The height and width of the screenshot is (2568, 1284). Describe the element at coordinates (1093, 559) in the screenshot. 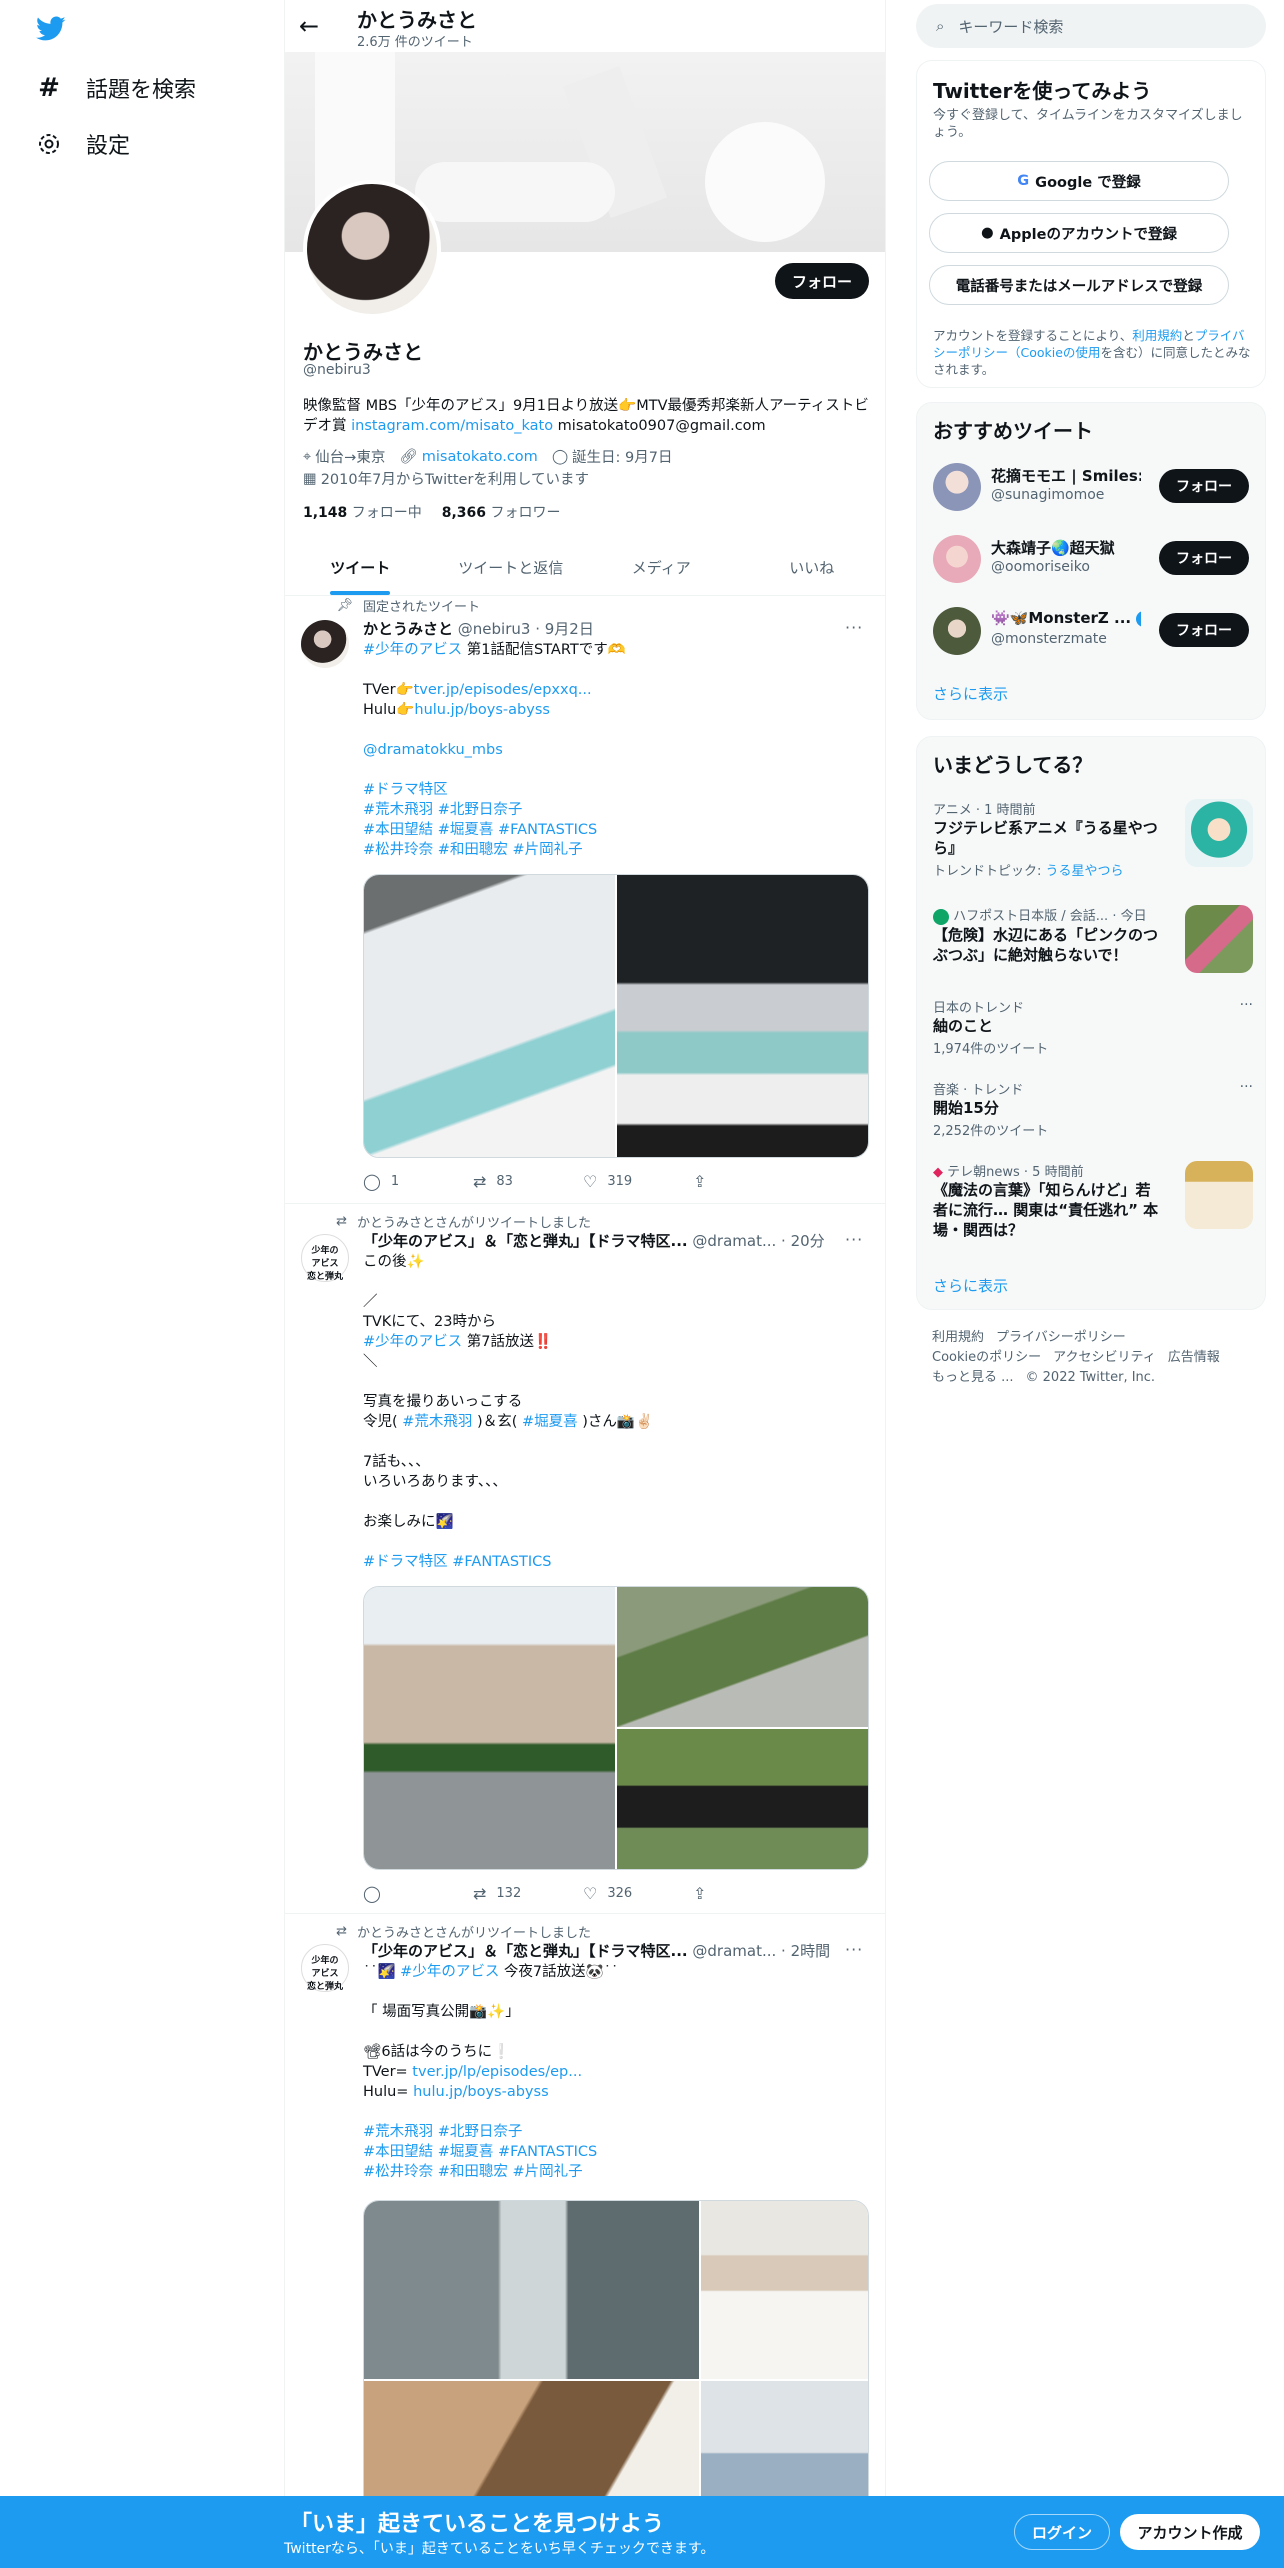

I see `recommended-user: 大森靖子🌏超天獄 @oomoriseiko フォロー` at that location.